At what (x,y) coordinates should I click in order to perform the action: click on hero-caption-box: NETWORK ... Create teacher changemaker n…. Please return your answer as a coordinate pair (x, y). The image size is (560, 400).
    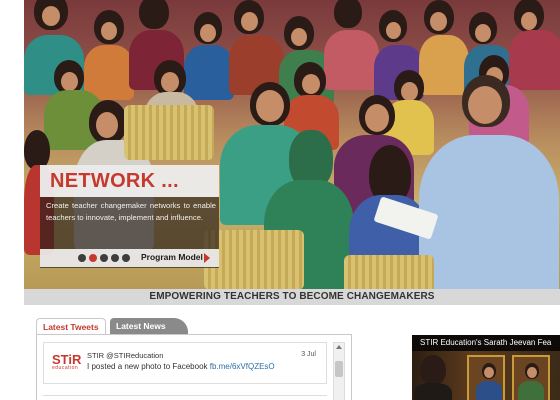
    Looking at the image, I should click on (129, 216).